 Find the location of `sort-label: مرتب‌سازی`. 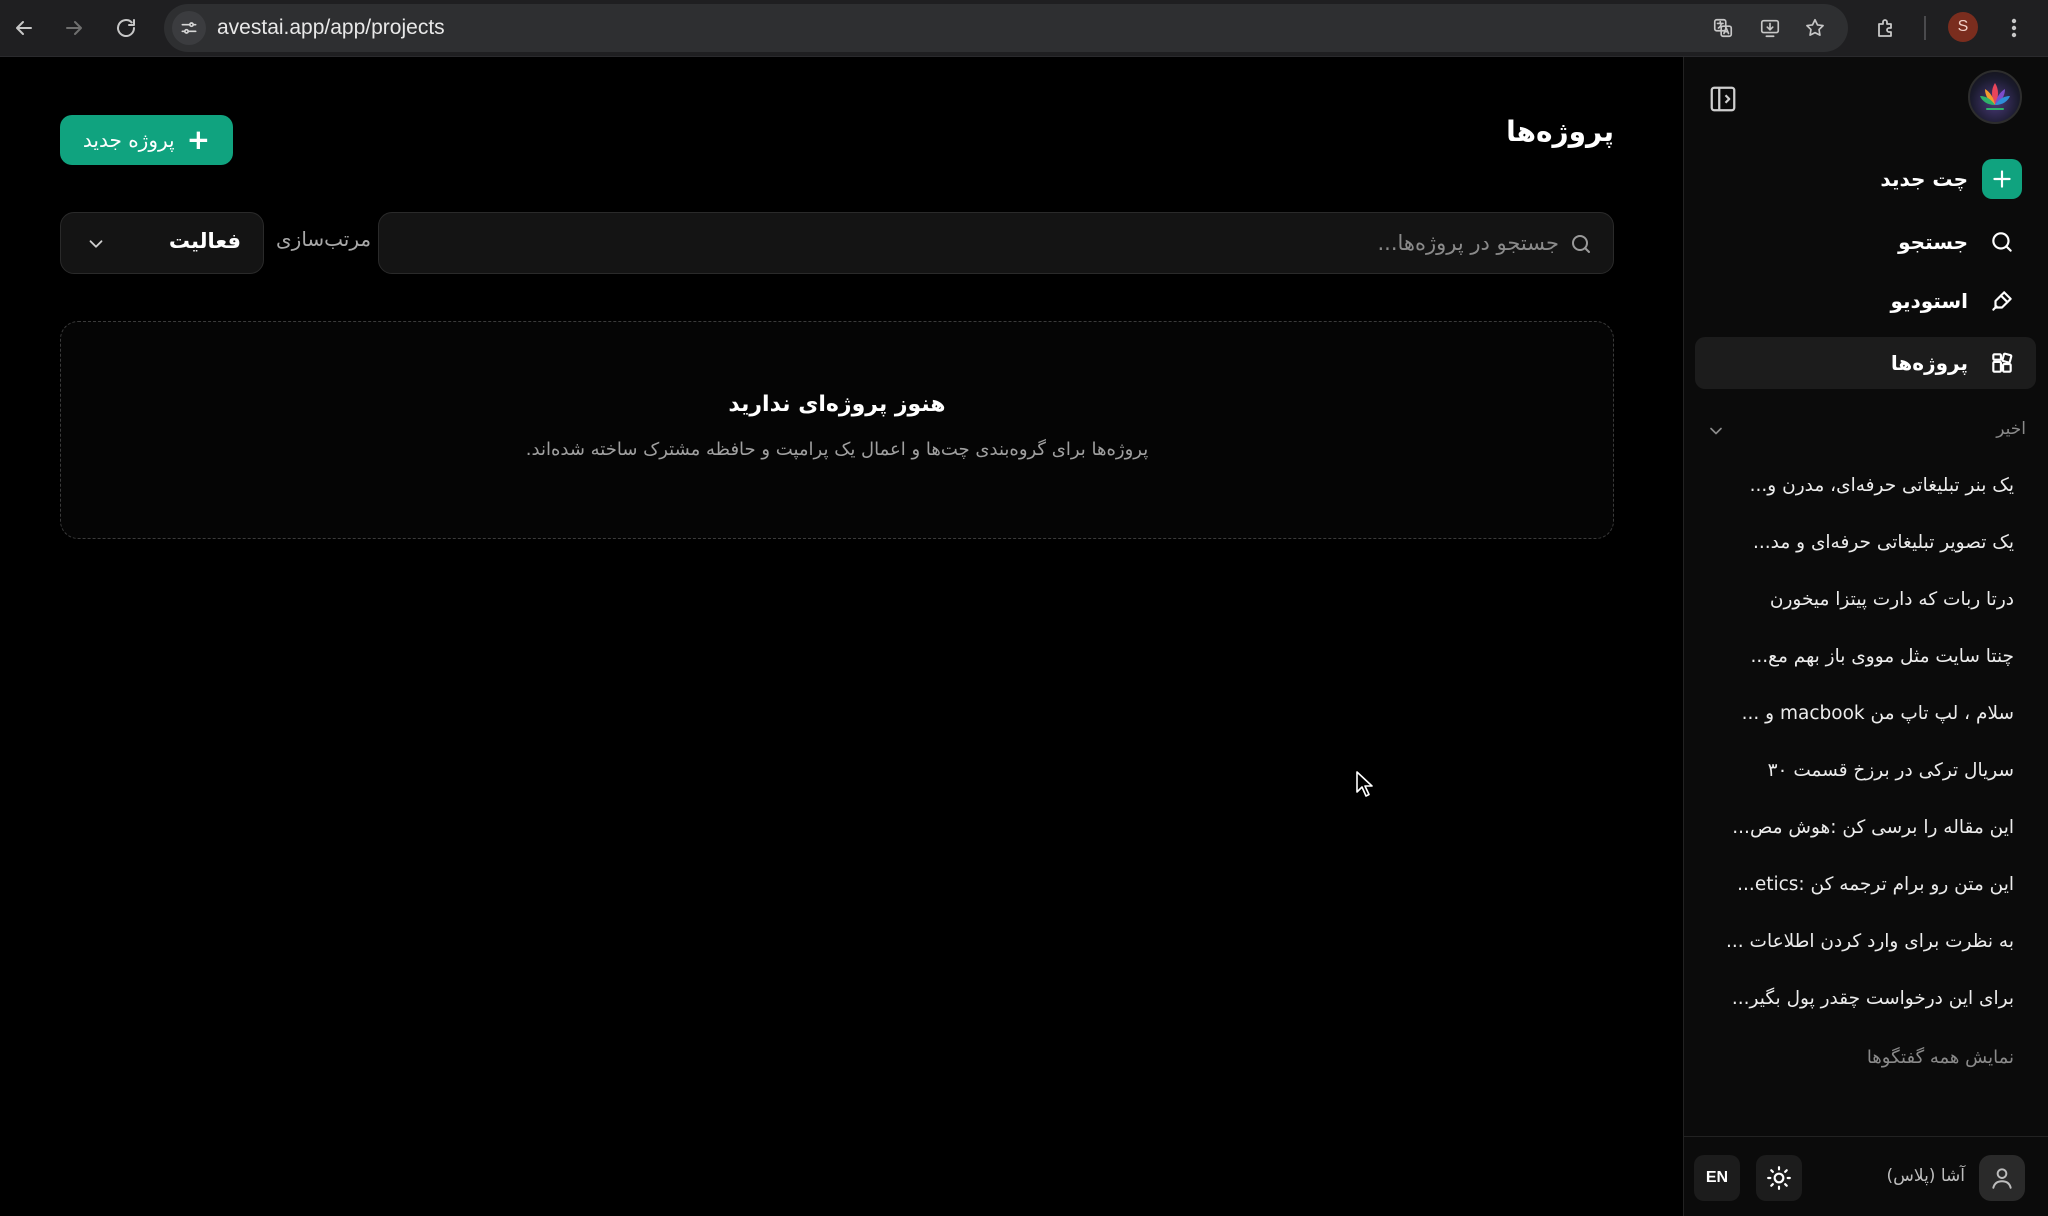

sort-label: مرتب‌سازی is located at coordinates (324, 239).